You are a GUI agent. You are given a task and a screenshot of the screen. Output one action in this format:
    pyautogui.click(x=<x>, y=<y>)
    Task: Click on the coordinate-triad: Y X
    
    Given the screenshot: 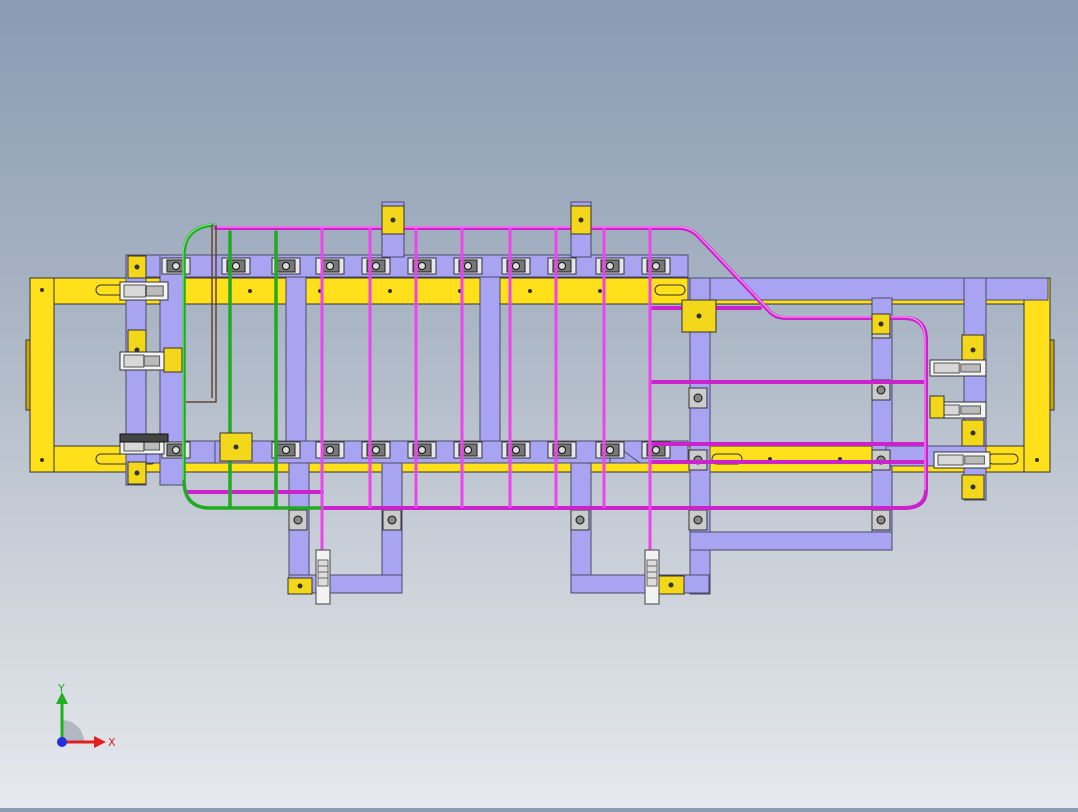 What is the action you would take?
    pyautogui.click(x=86, y=715)
    